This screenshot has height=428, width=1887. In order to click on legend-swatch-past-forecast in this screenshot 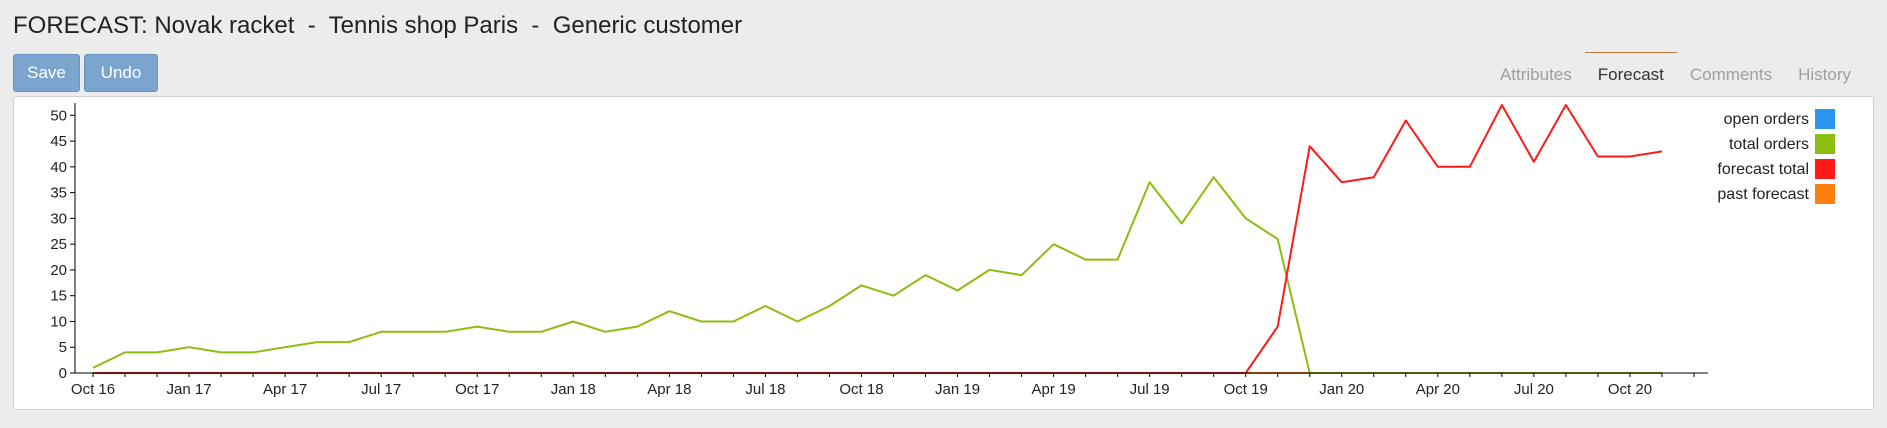, I will do `click(1825, 194)`.